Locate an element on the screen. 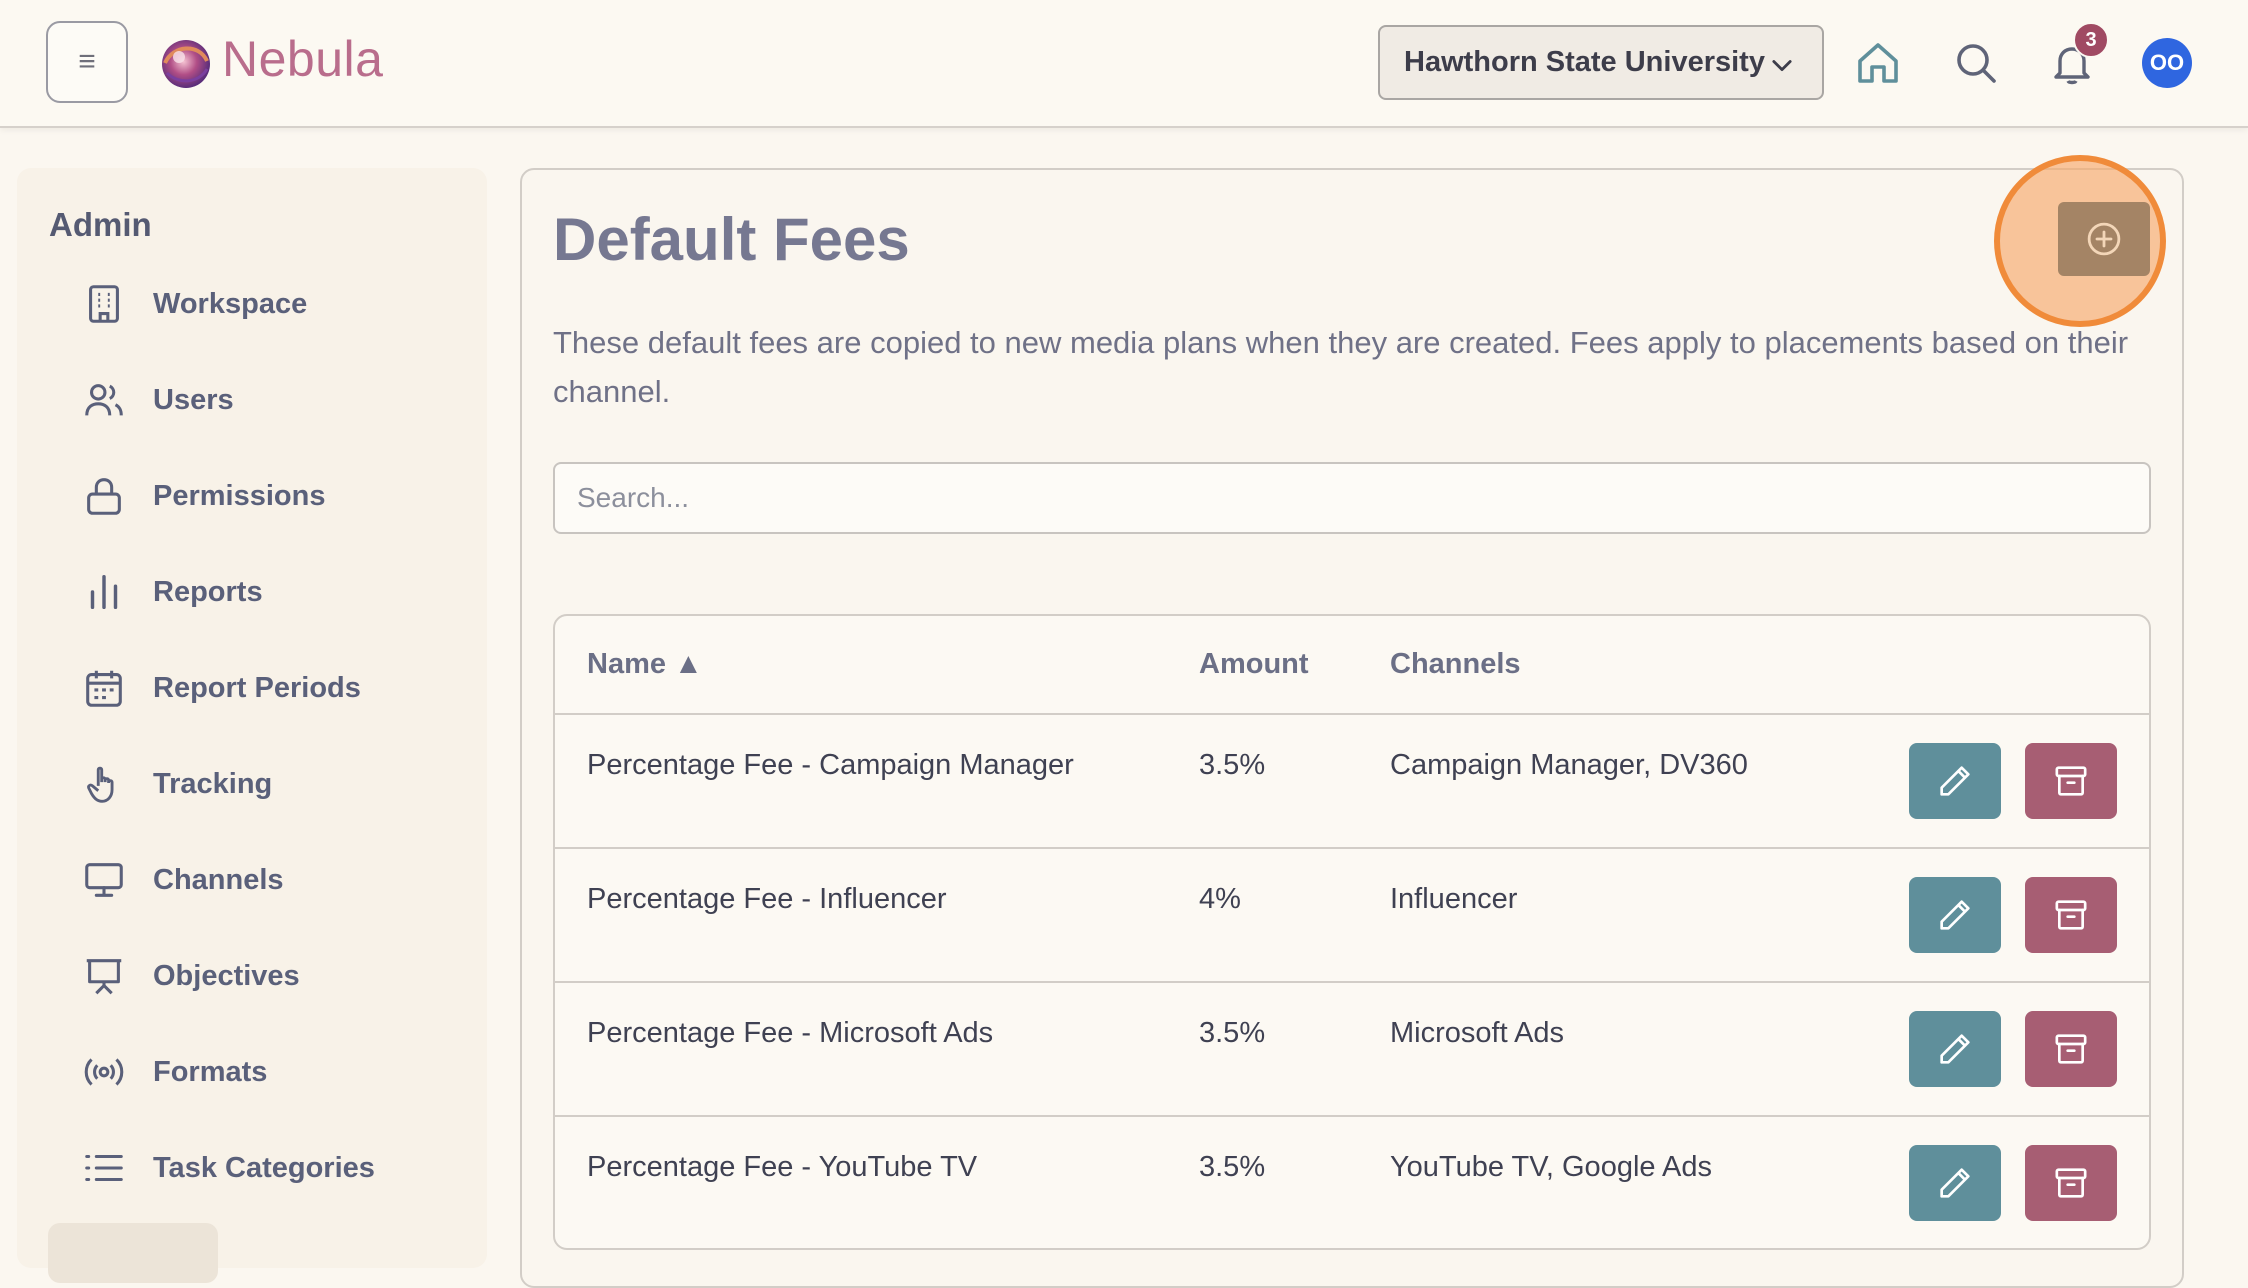  sidebar-item-task-categories: Task Categories is located at coordinates (257, 1168).